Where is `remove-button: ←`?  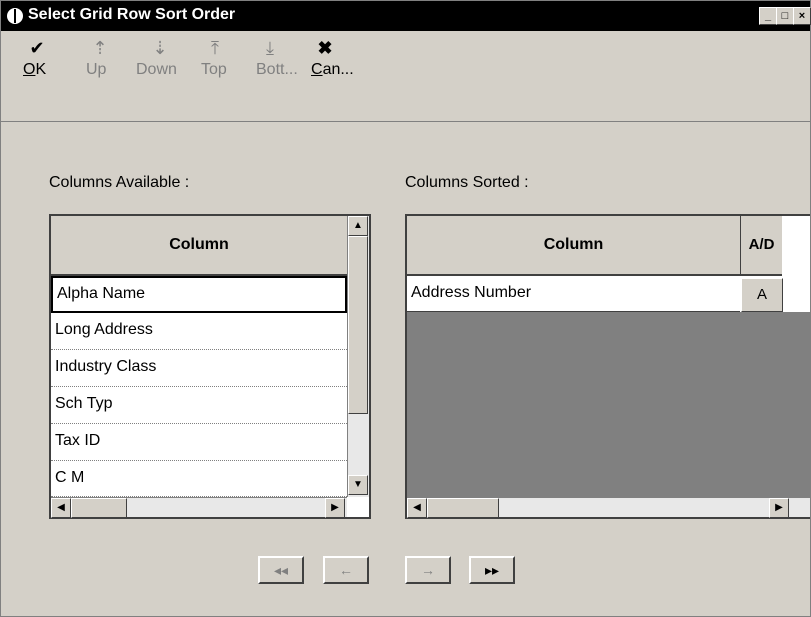 remove-button: ← is located at coordinates (346, 570).